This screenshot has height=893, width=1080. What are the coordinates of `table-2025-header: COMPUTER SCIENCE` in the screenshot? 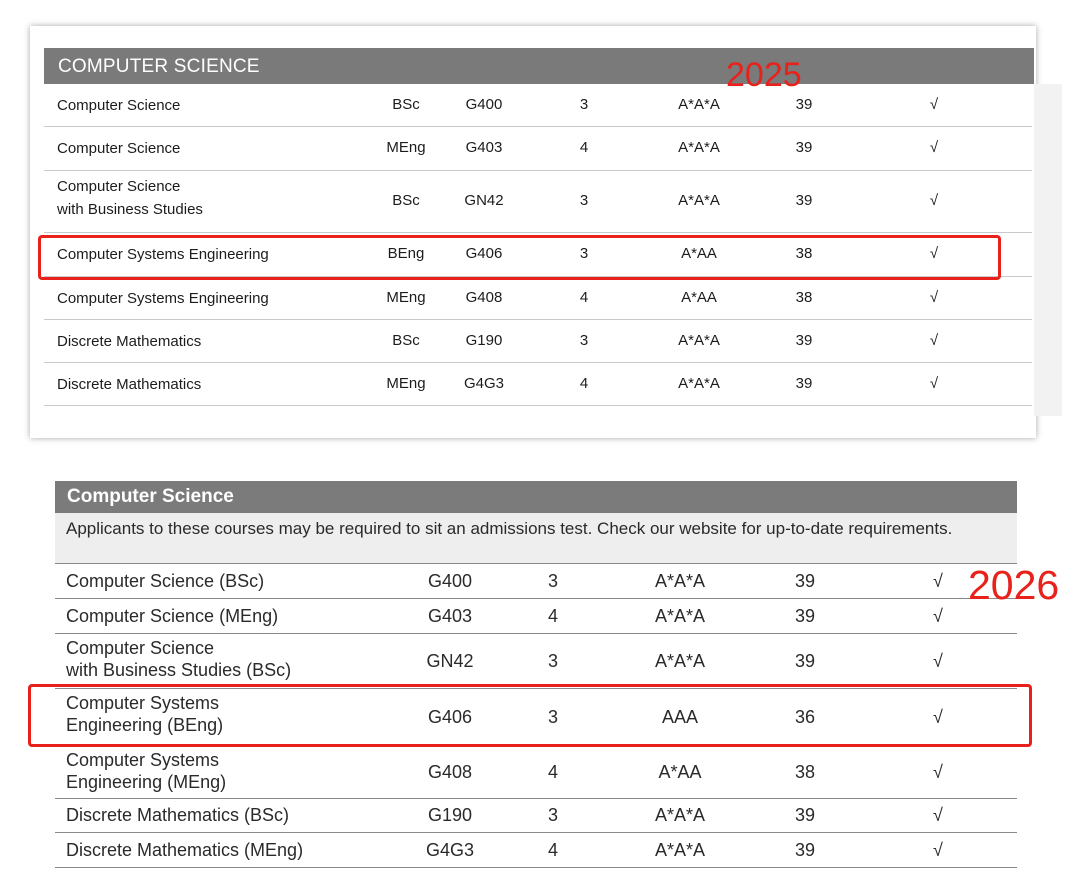 It's located at (159, 66).